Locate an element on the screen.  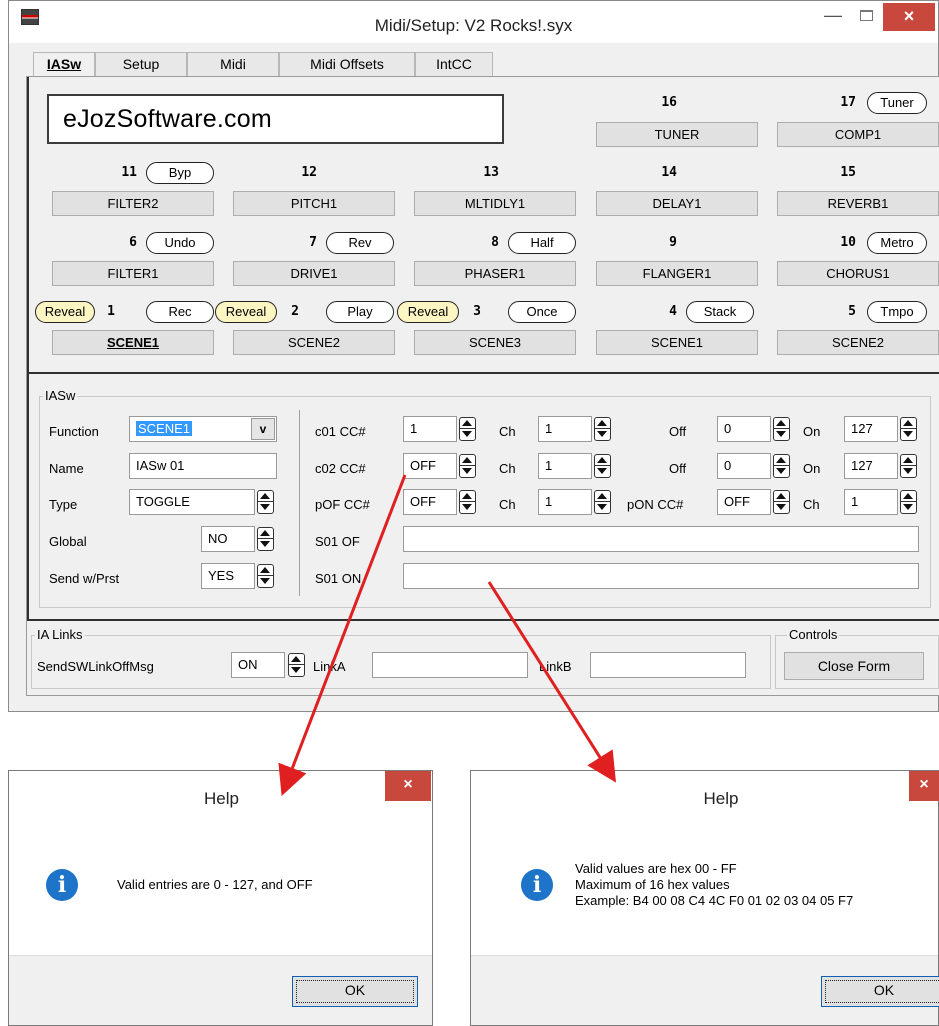
c01-ch-spinner is located at coordinates (603, 429).